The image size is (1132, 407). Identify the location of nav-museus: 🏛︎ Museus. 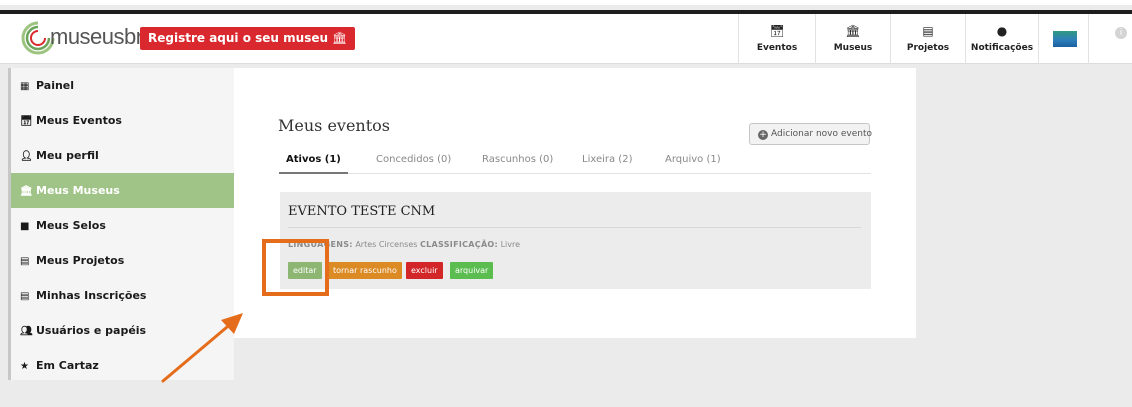
(852, 39).